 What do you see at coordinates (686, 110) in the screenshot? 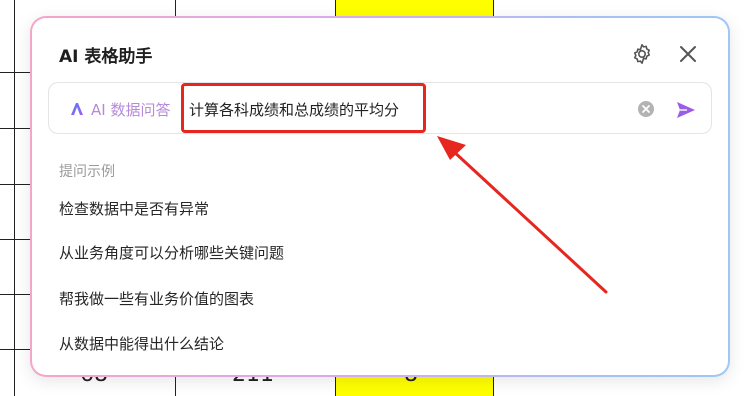
I see `send-icon` at bounding box center [686, 110].